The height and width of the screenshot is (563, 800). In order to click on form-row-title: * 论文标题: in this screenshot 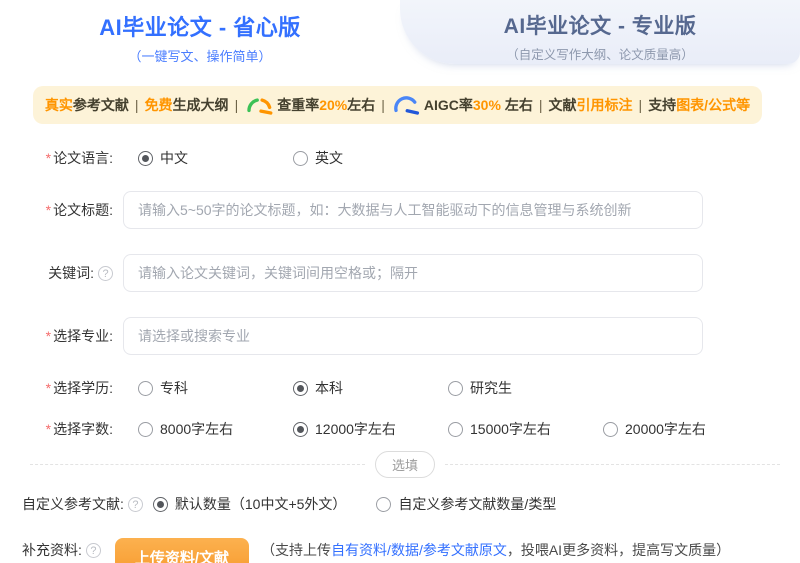, I will do `click(405, 210)`.